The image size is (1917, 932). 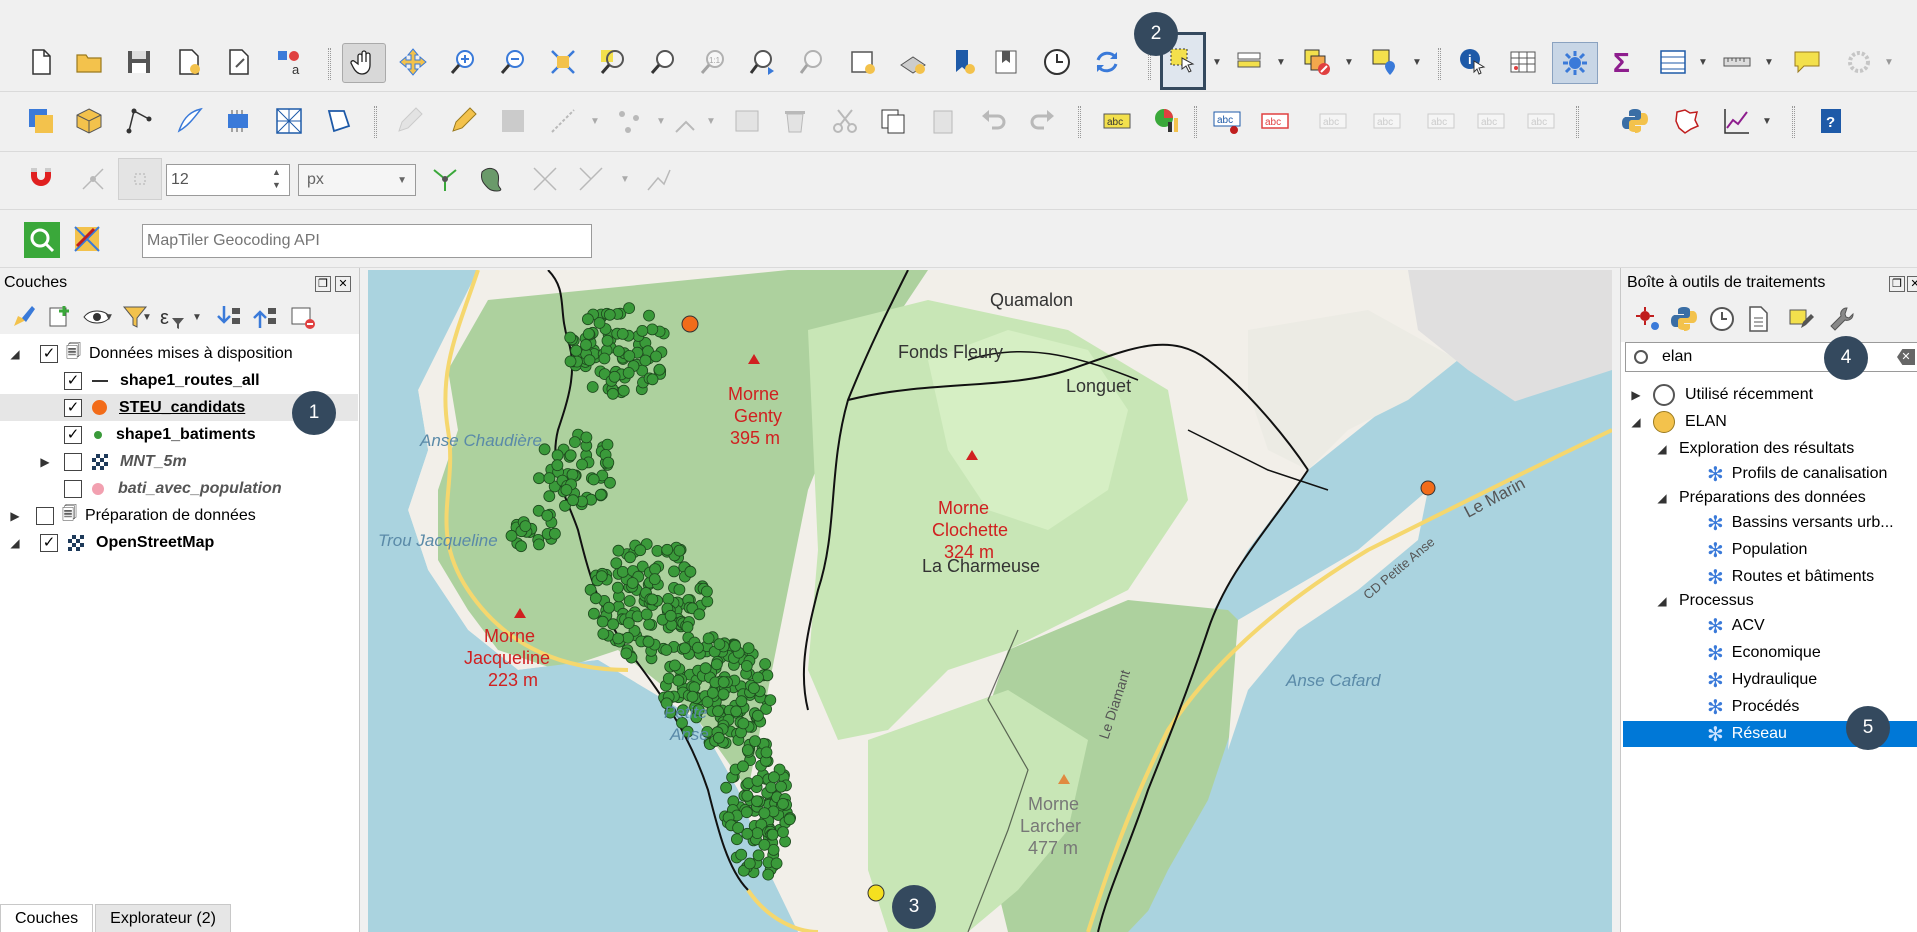 I want to click on label-tool-icon: abc, so click(x=1117, y=121).